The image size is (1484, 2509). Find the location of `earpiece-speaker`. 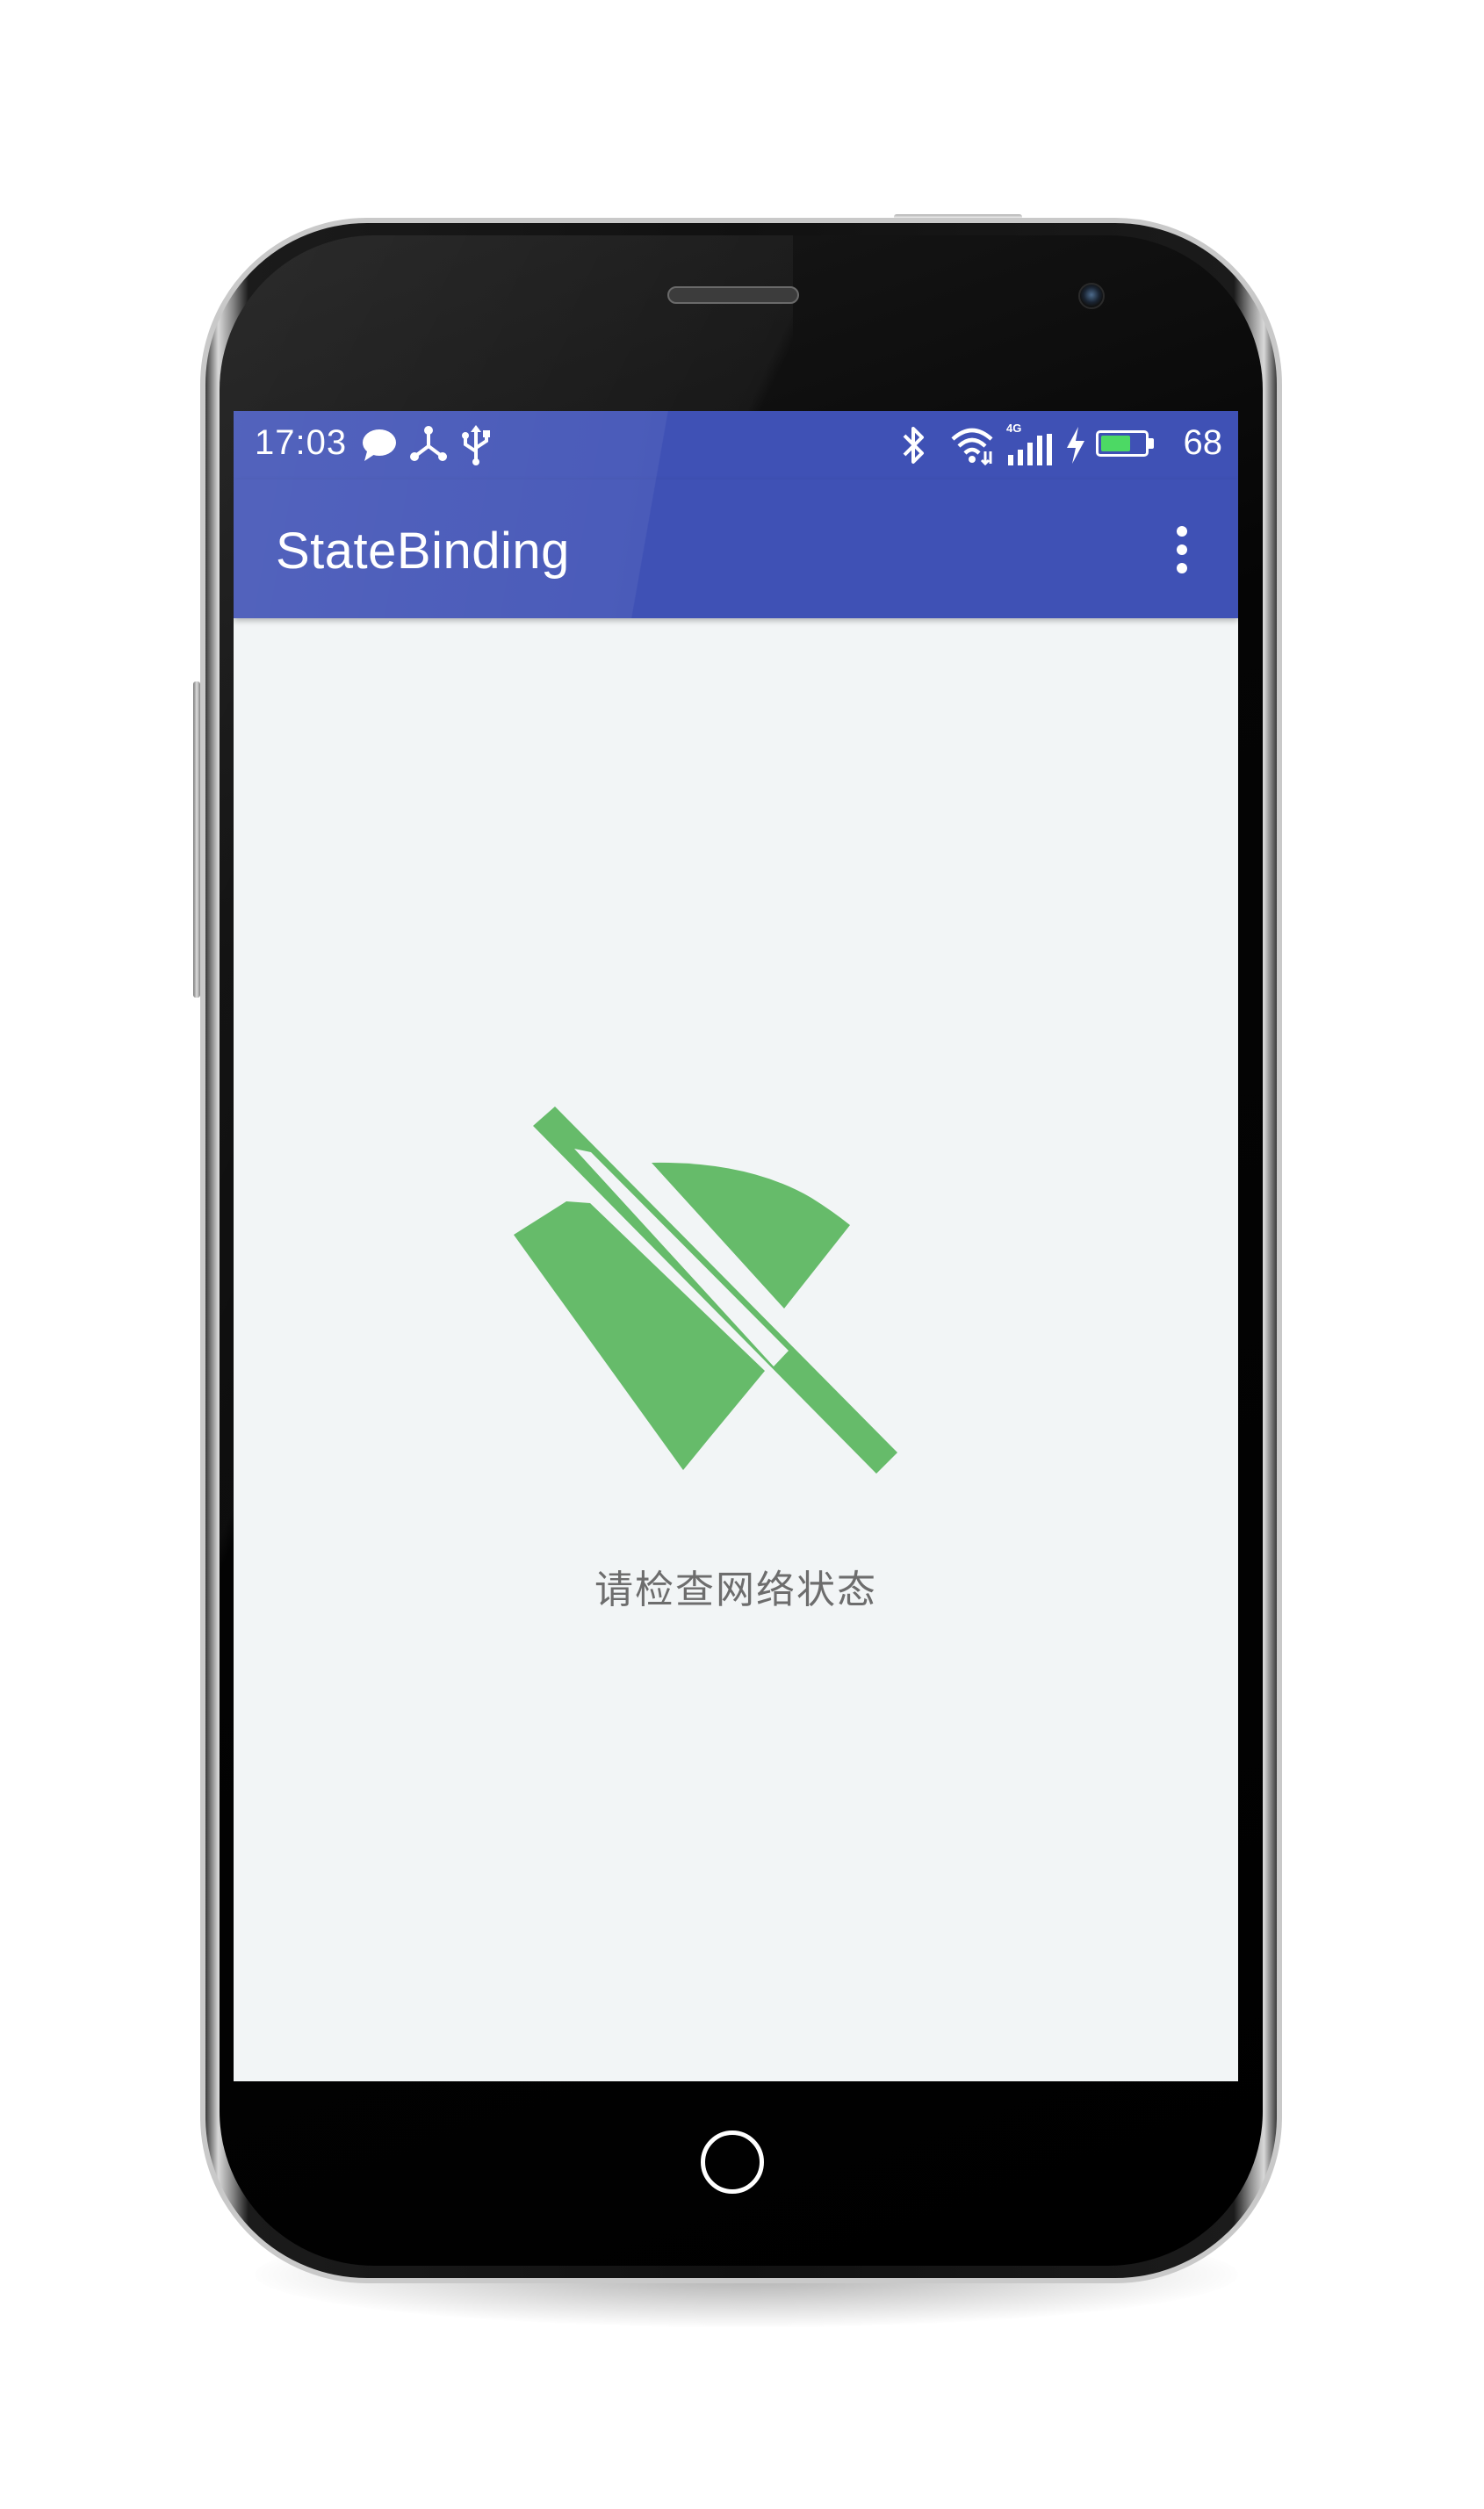

earpiece-speaker is located at coordinates (733, 295).